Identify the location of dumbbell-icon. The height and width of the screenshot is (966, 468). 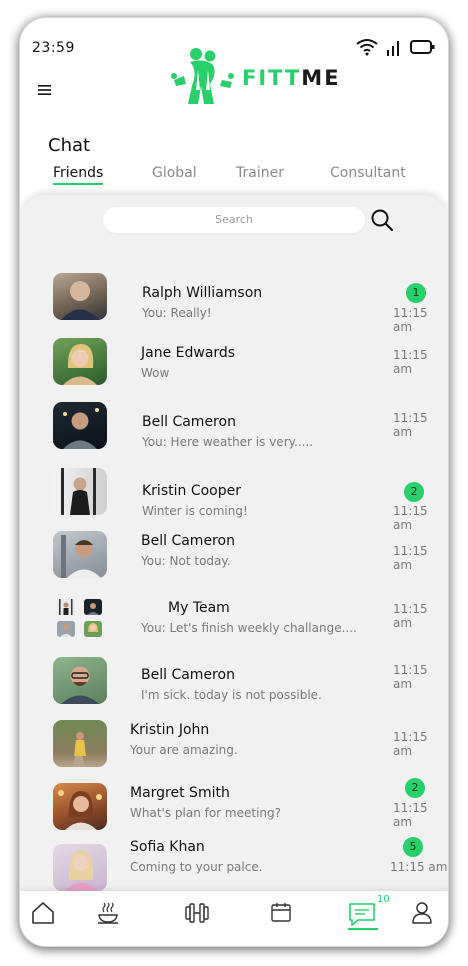
(197, 913).